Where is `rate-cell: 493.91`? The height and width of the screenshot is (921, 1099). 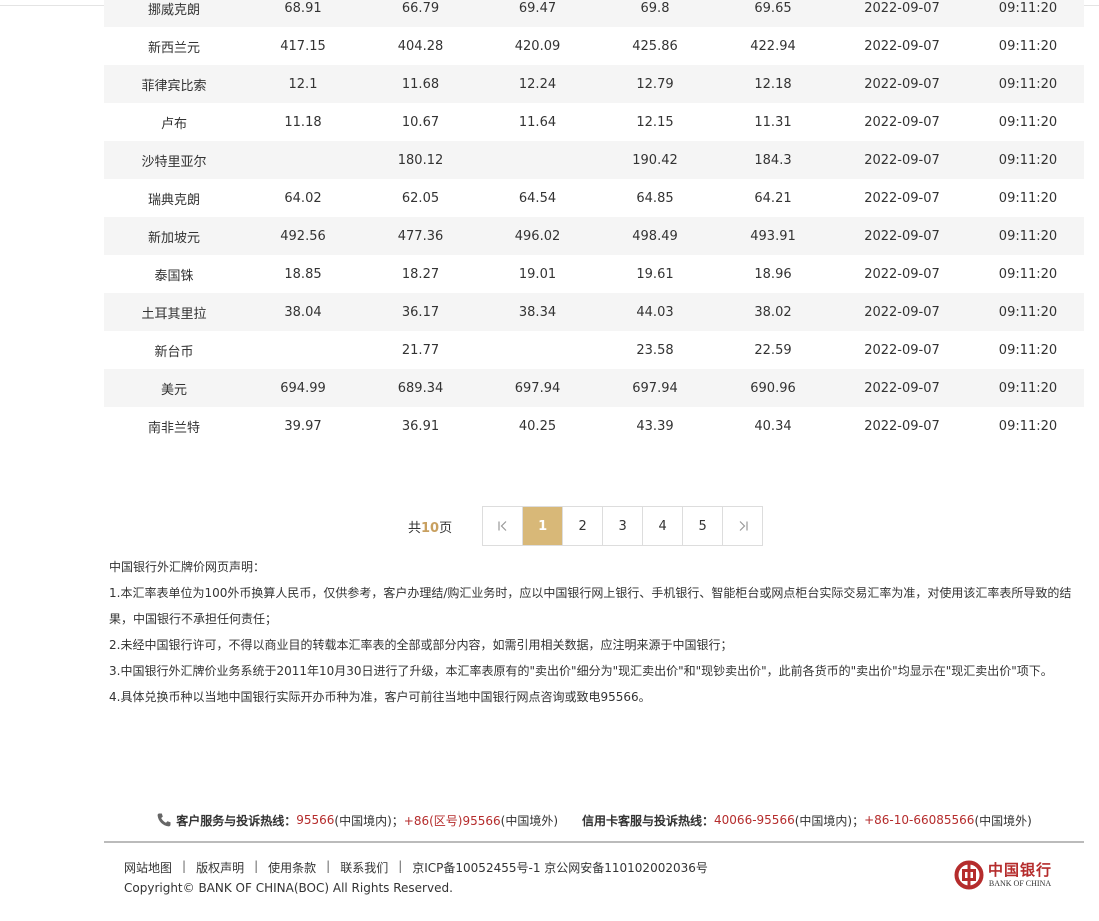
rate-cell: 493.91 is located at coordinates (773, 236).